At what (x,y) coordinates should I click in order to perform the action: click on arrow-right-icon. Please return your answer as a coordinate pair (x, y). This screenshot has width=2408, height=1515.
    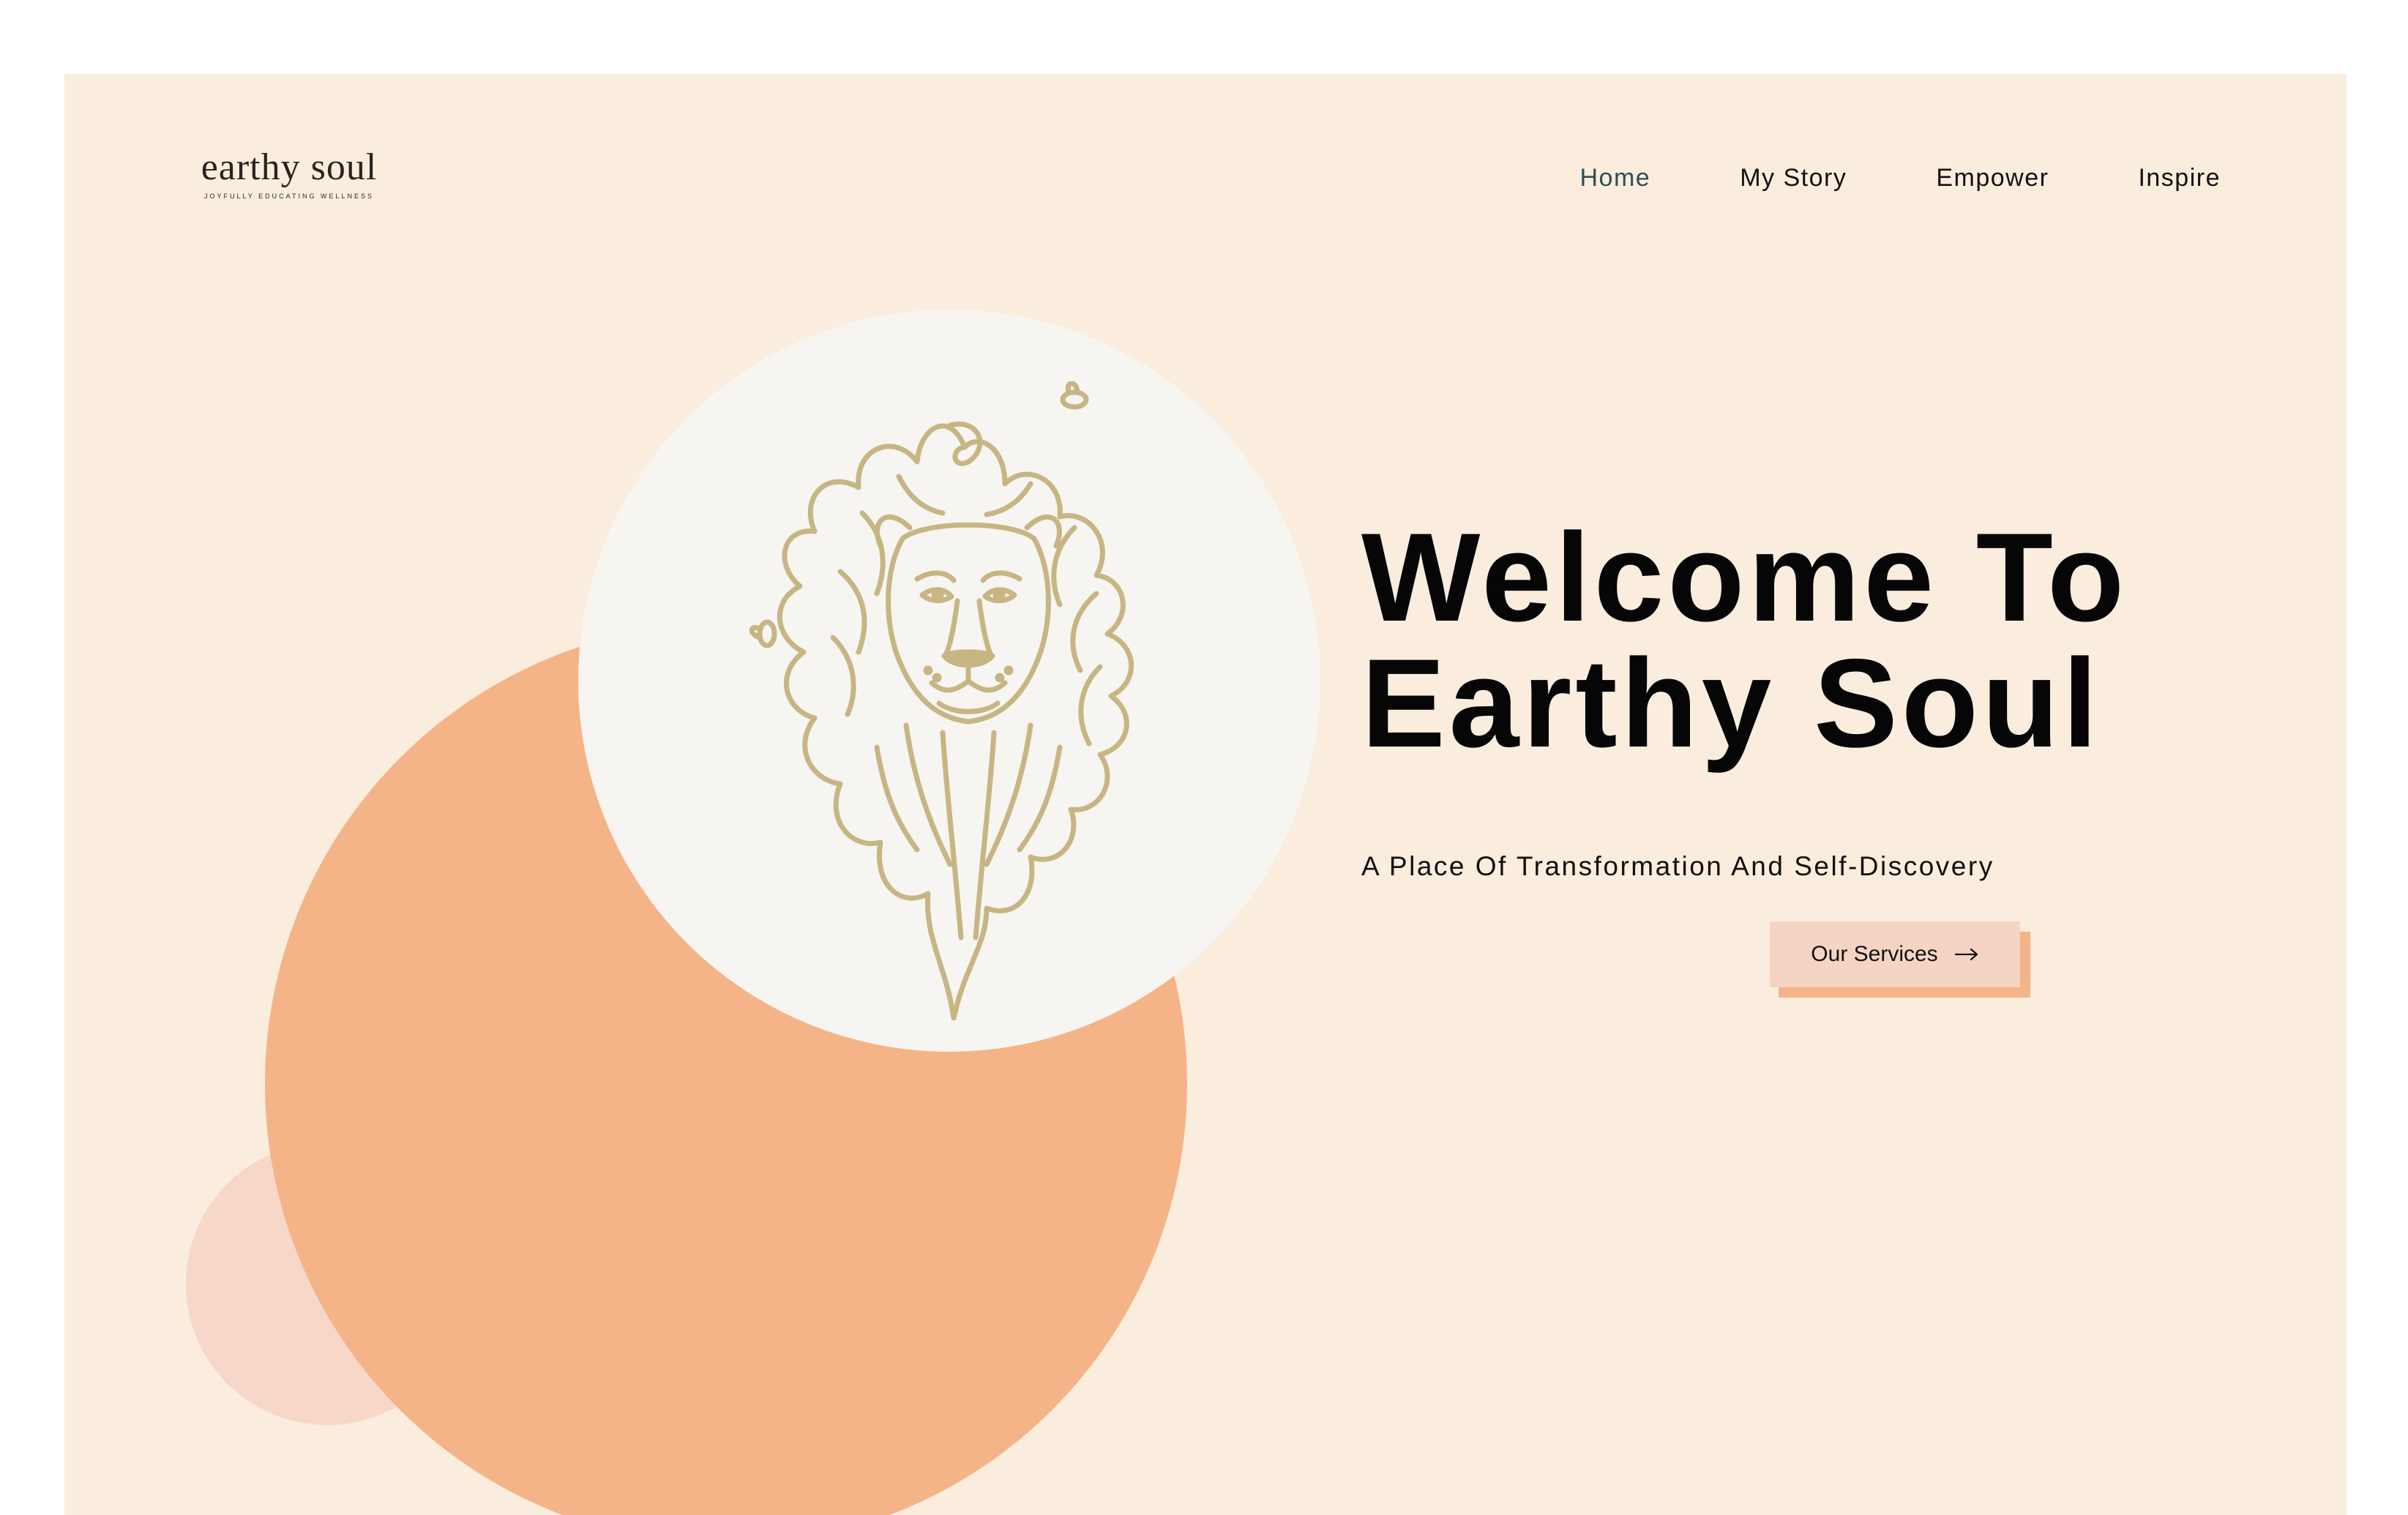
    Looking at the image, I should click on (1966, 955).